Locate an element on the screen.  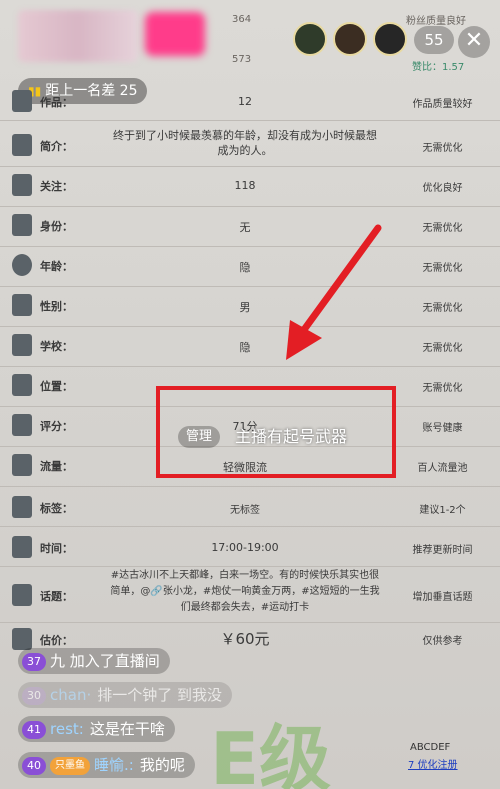
row-result: 推荐更新时间 is located at coordinates (442, 550).